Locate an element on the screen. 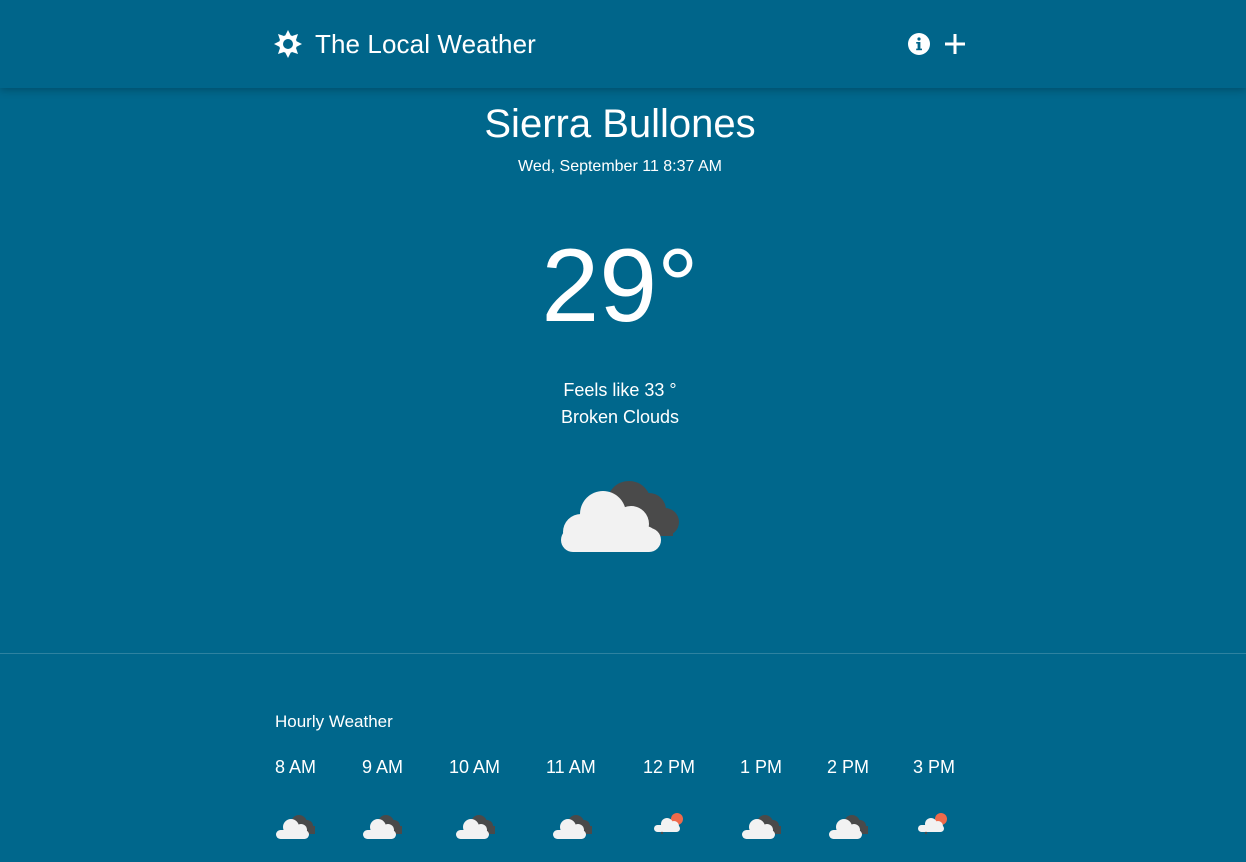 This screenshot has height=862, width=1246. brand: The Local Weather is located at coordinates (404, 44).